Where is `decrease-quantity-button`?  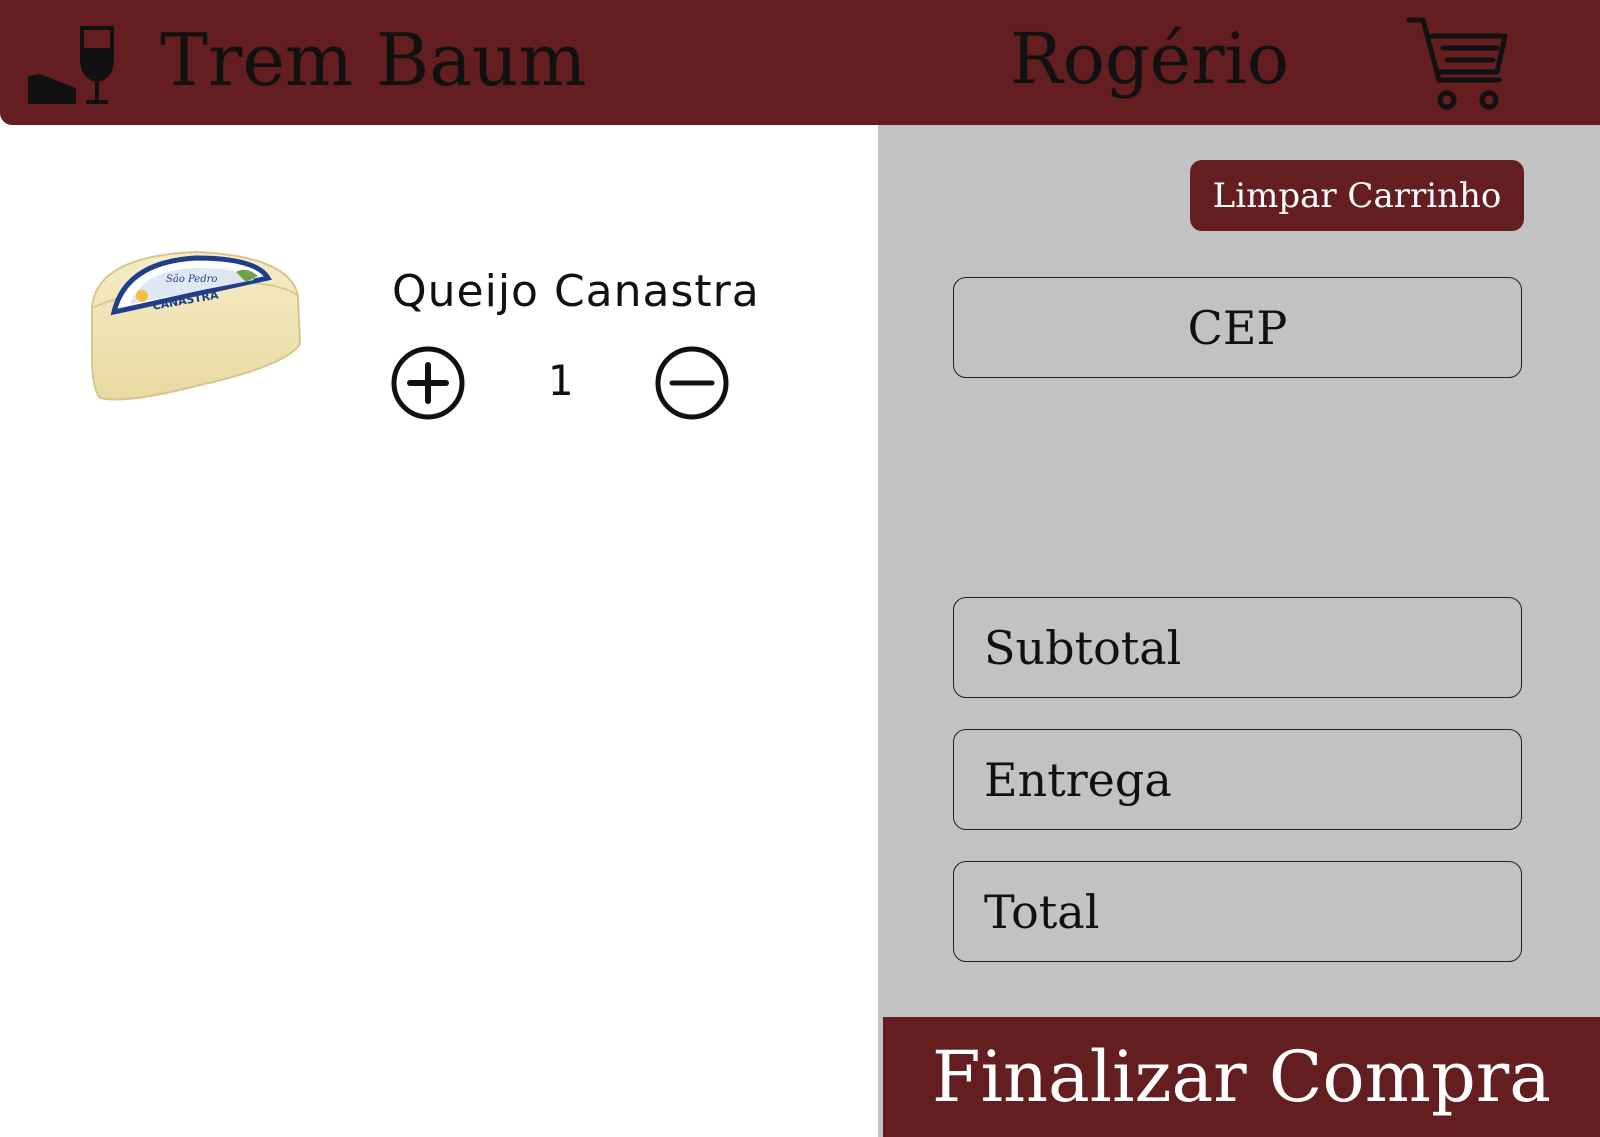
decrease-quantity-button is located at coordinates (692, 383).